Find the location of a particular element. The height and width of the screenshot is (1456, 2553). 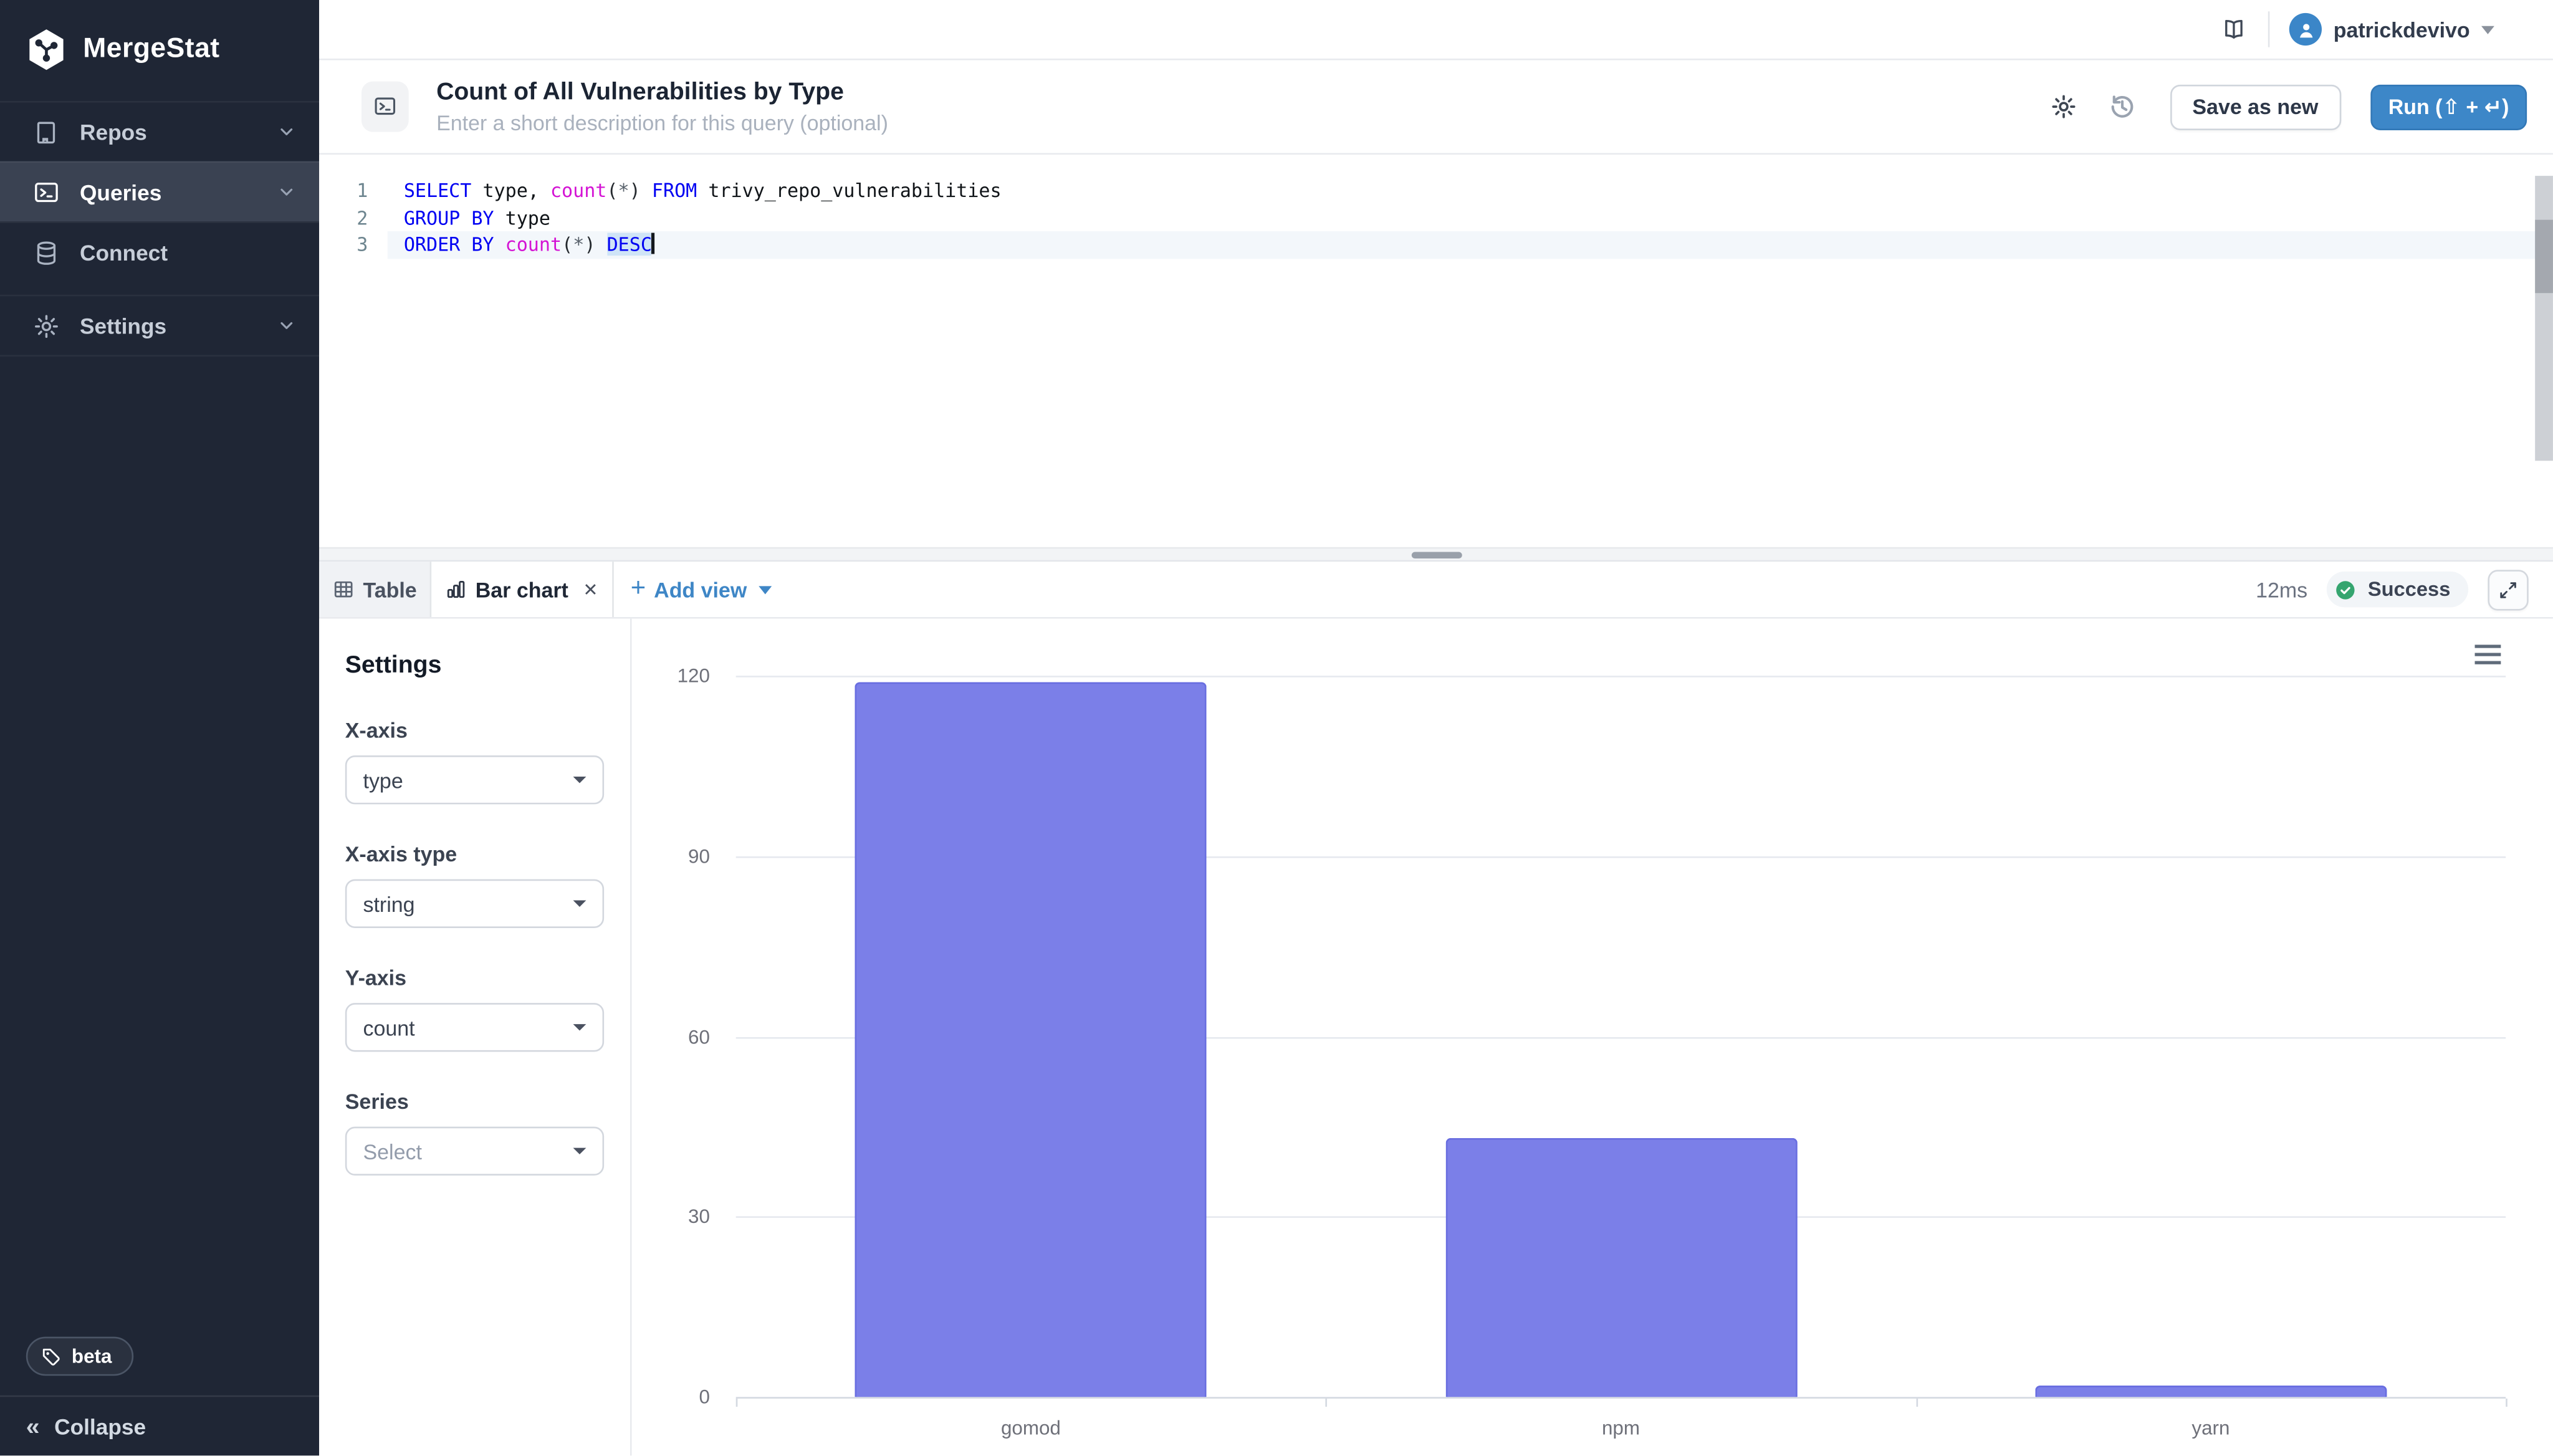

x-axis-select: type is located at coordinates (475, 780).